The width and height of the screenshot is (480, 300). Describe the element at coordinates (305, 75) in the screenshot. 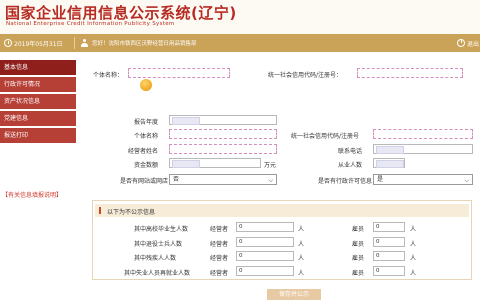

I see `top-code-label: 统一社会信用代码/注册号：` at that location.